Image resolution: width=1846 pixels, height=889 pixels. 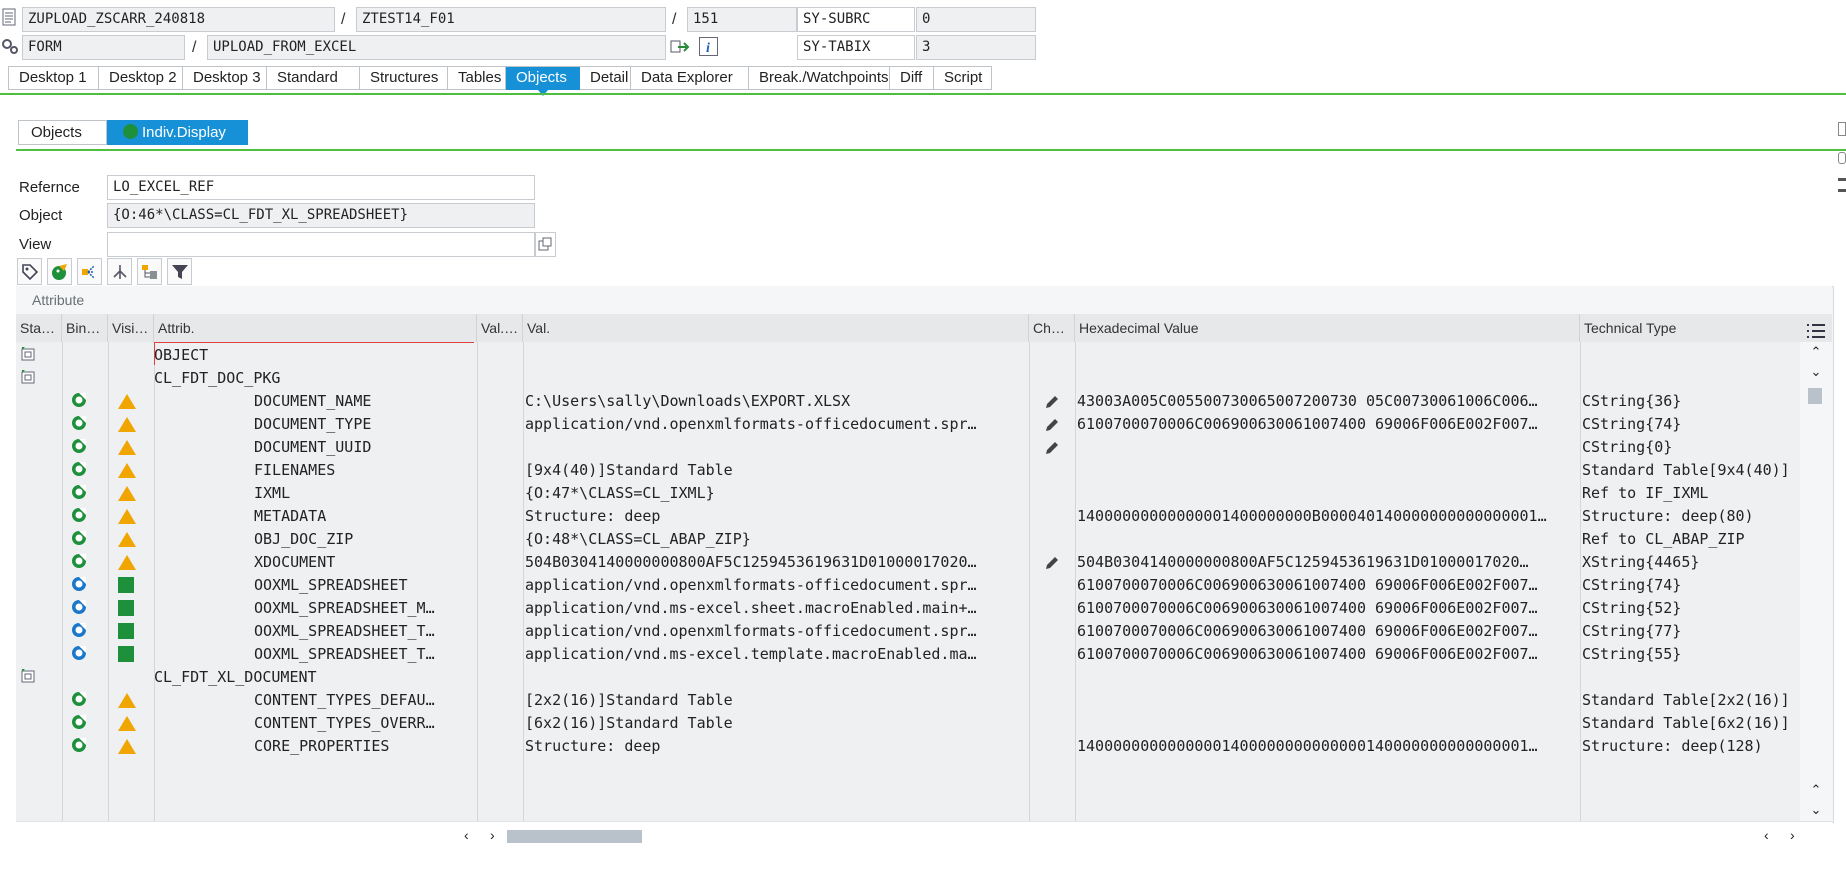 I want to click on sy-tabix-value: 3, so click(x=976, y=47).